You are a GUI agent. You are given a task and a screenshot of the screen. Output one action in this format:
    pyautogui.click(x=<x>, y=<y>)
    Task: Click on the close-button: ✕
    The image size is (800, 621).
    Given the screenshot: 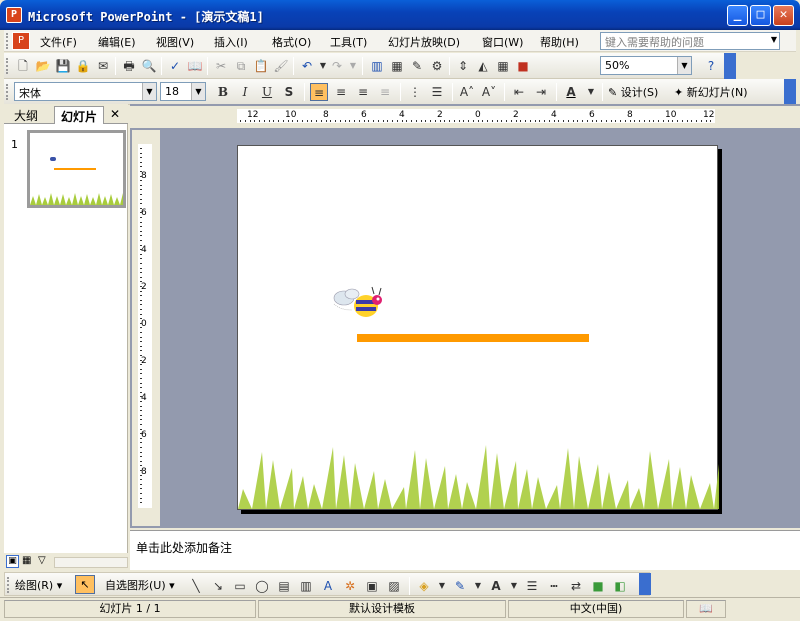 What is the action you would take?
    pyautogui.click(x=783, y=15)
    